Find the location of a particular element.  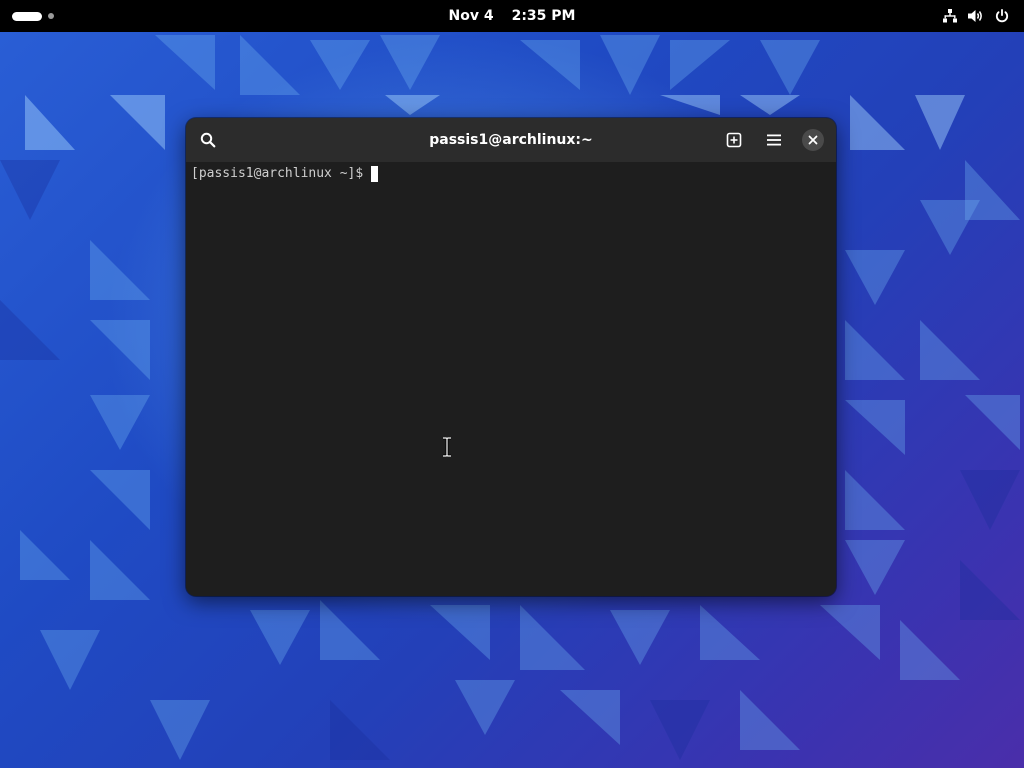

window-title: passis1@archlinux:~ is located at coordinates (511, 140).